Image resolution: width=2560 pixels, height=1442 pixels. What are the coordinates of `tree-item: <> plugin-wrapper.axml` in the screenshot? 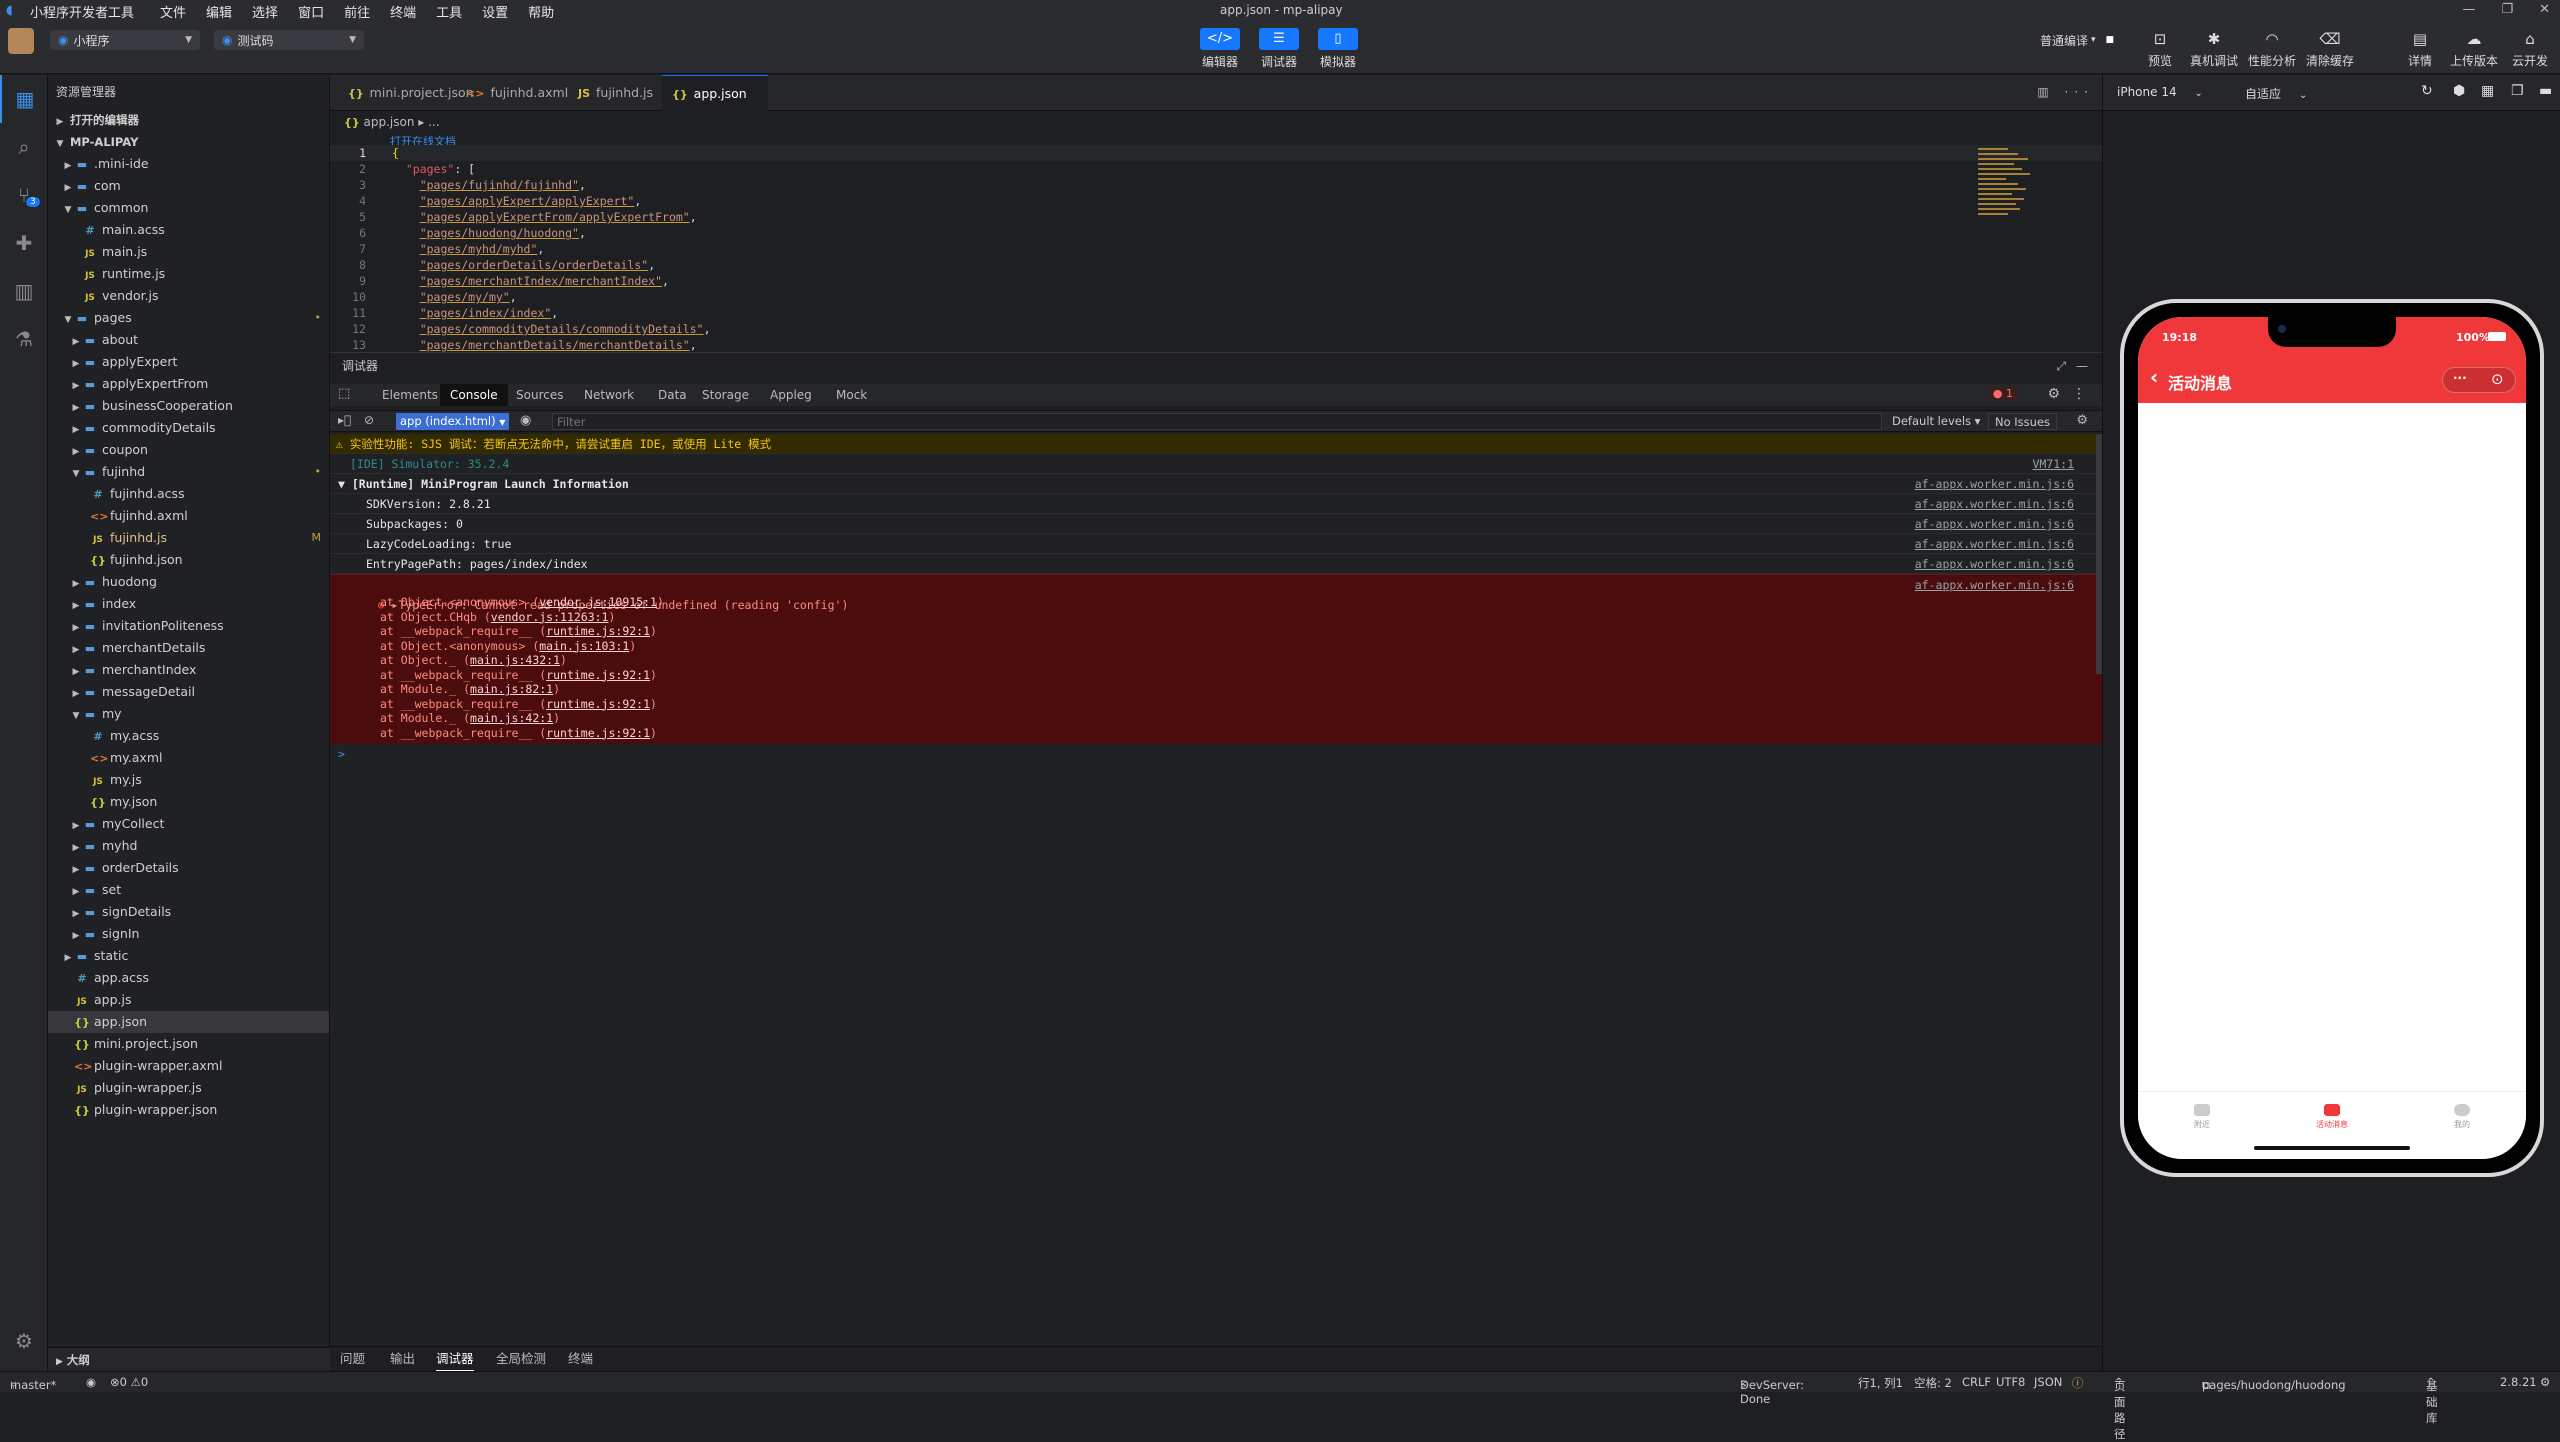 It's located at (188, 1066).